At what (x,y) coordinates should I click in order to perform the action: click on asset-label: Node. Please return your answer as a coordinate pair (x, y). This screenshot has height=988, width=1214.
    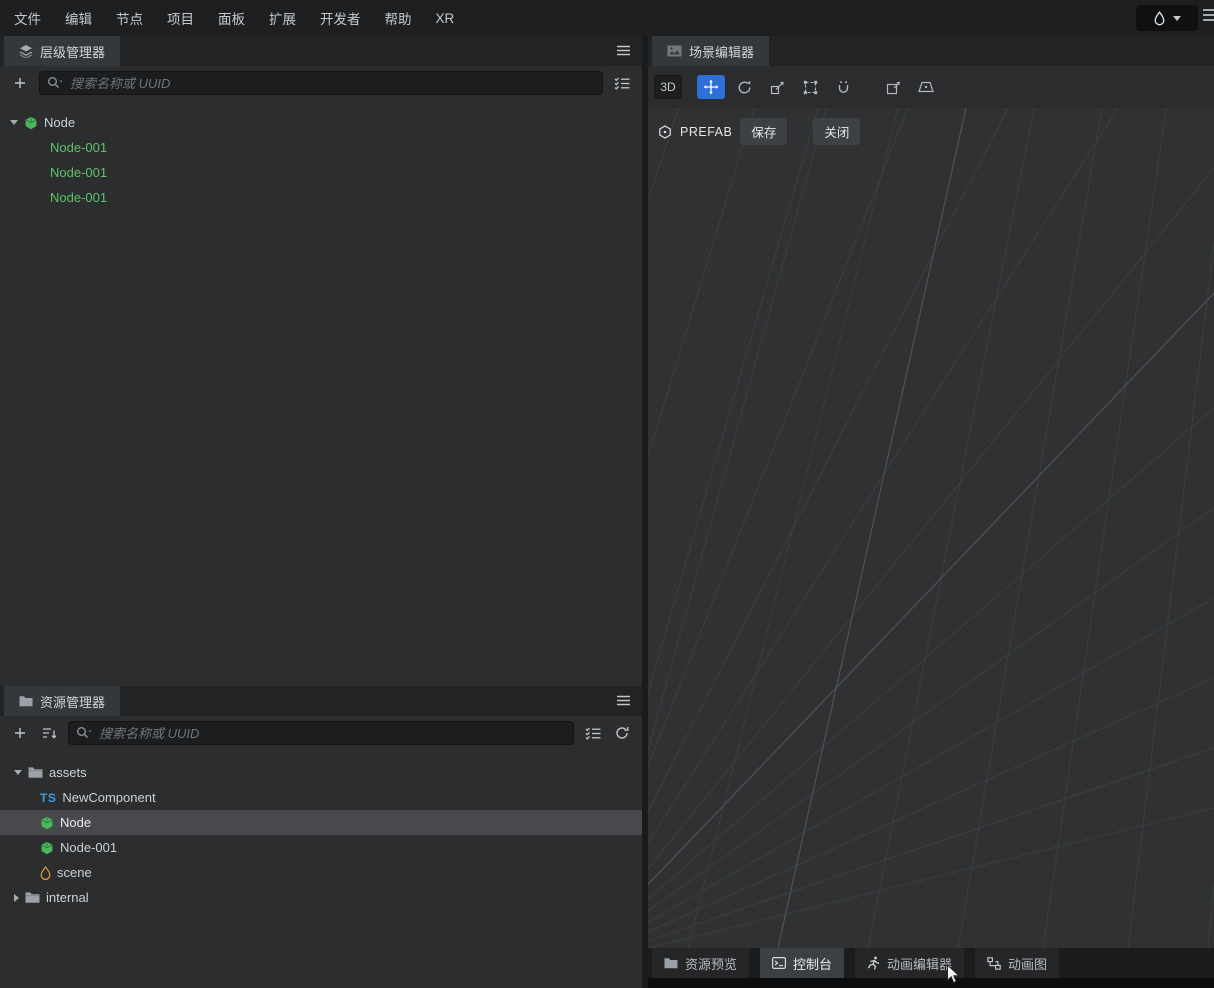
    Looking at the image, I should click on (76, 822).